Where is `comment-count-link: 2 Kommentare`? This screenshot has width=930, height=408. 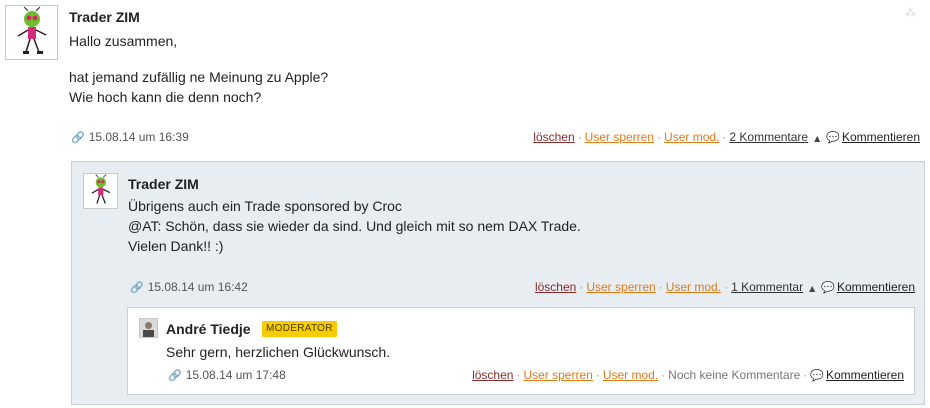 comment-count-link: 2 Kommentare is located at coordinates (768, 137).